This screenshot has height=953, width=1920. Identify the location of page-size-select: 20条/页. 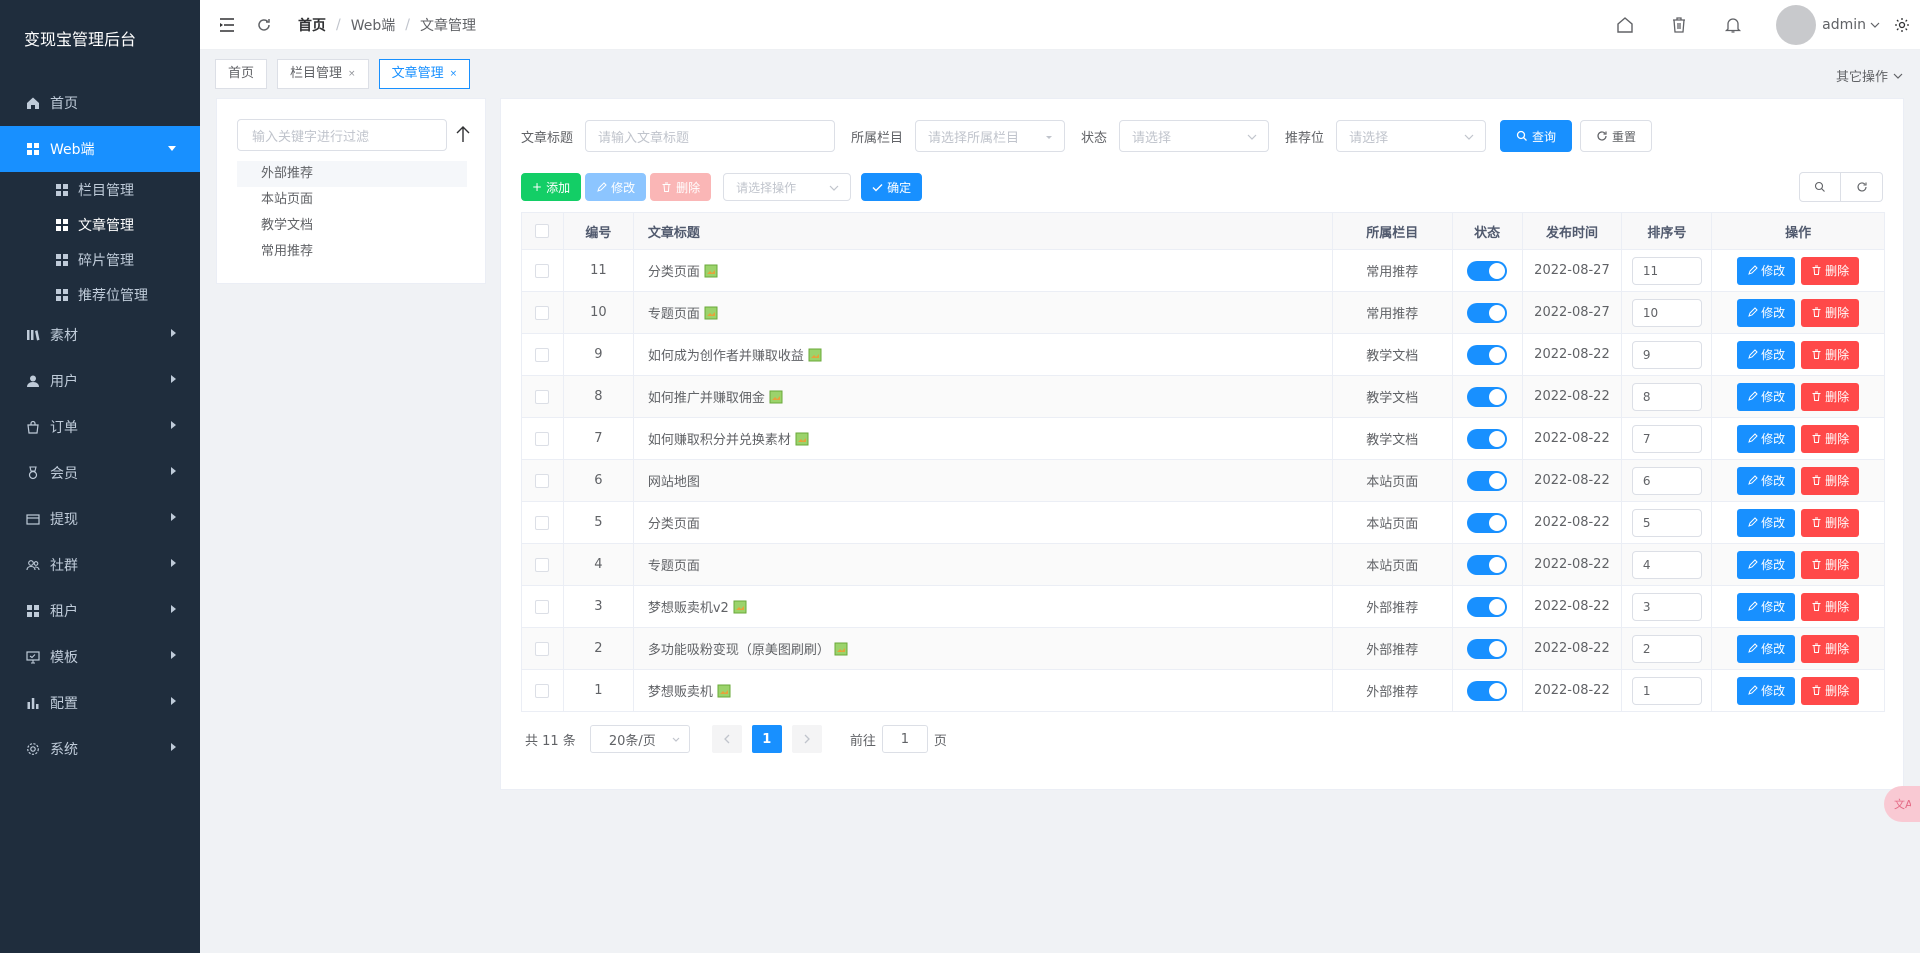
(639, 739).